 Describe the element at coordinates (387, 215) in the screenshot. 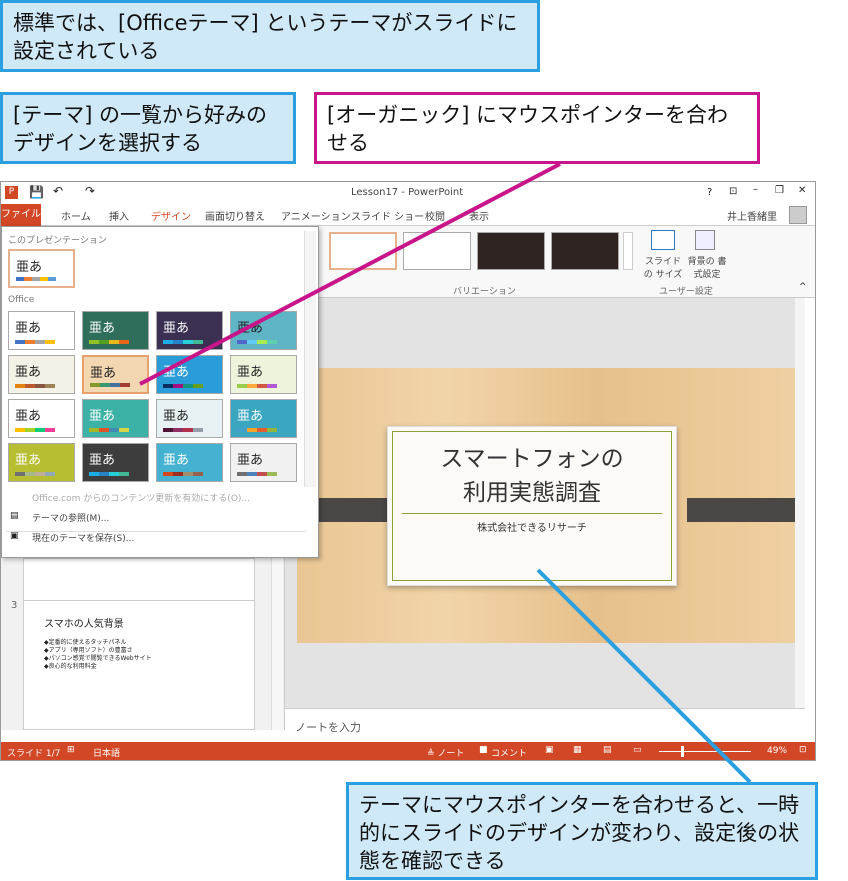

I see `tab-slideshow: スライド ショー` at that location.